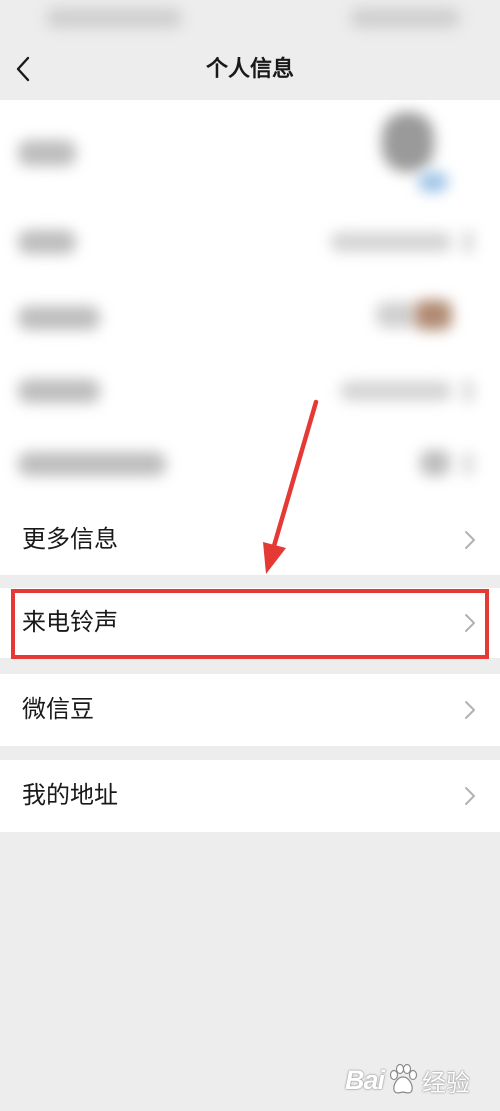 This screenshot has width=500, height=1111. I want to click on status-bar-left-blurred, so click(114, 18).